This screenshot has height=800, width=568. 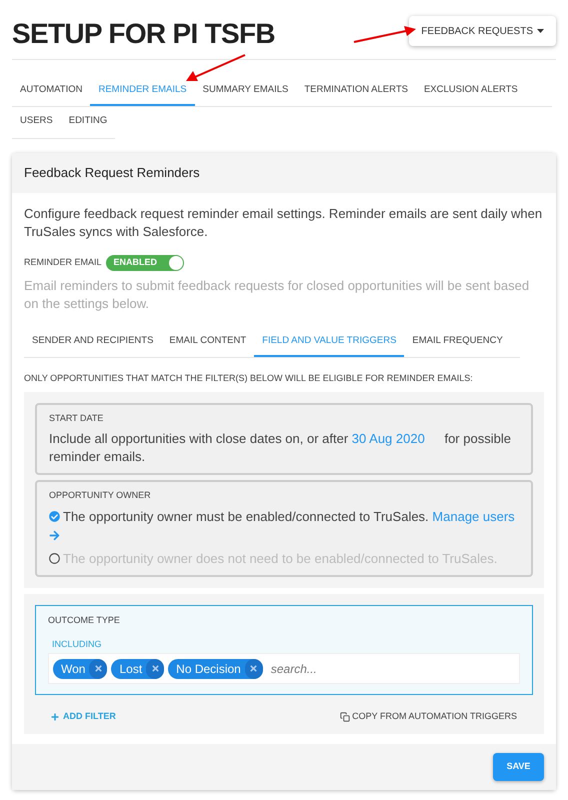 What do you see at coordinates (277, 294) in the screenshot?
I see `toggle-note: Email reminders to submit feedback requests for closed opportunities will be sent based on the settings below.` at bounding box center [277, 294].